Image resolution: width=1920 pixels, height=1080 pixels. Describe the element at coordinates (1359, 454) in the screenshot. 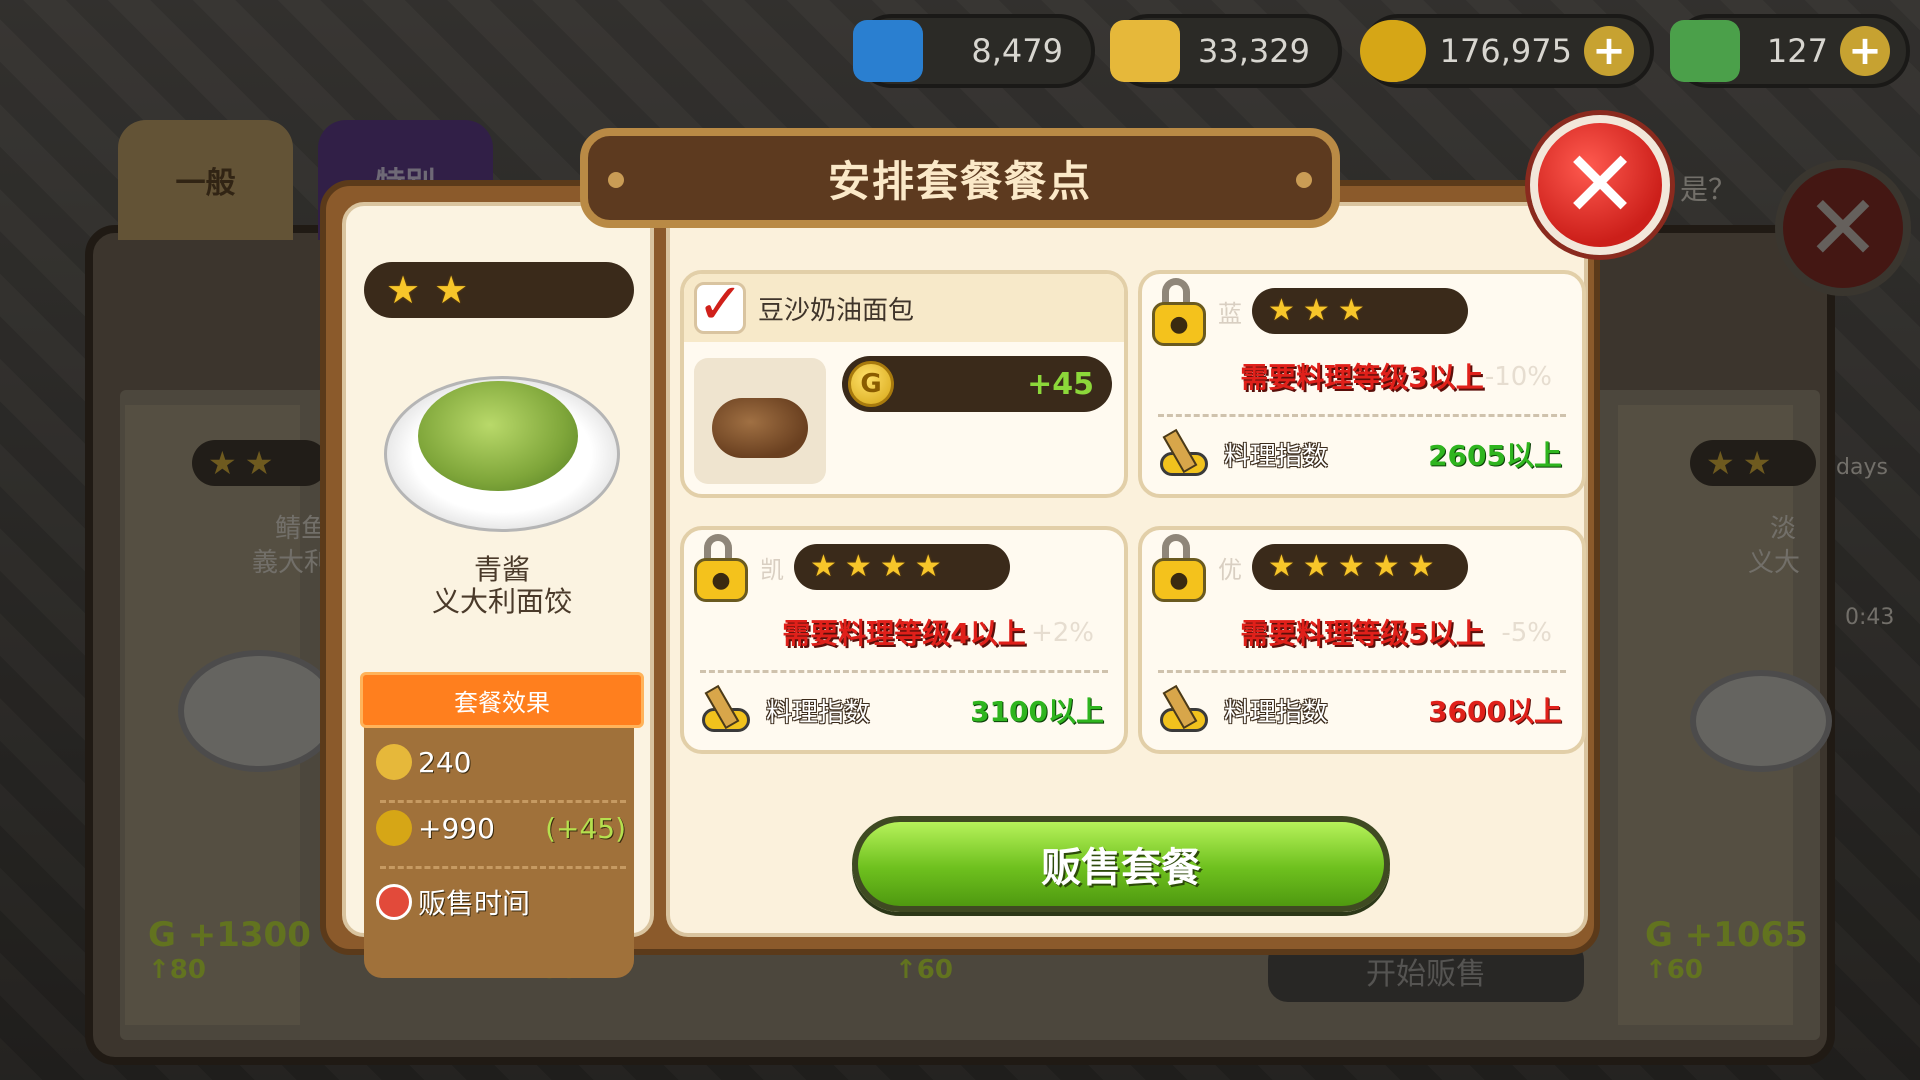

I see `slot-skill-row: 料理指数 2605以上` at that location.